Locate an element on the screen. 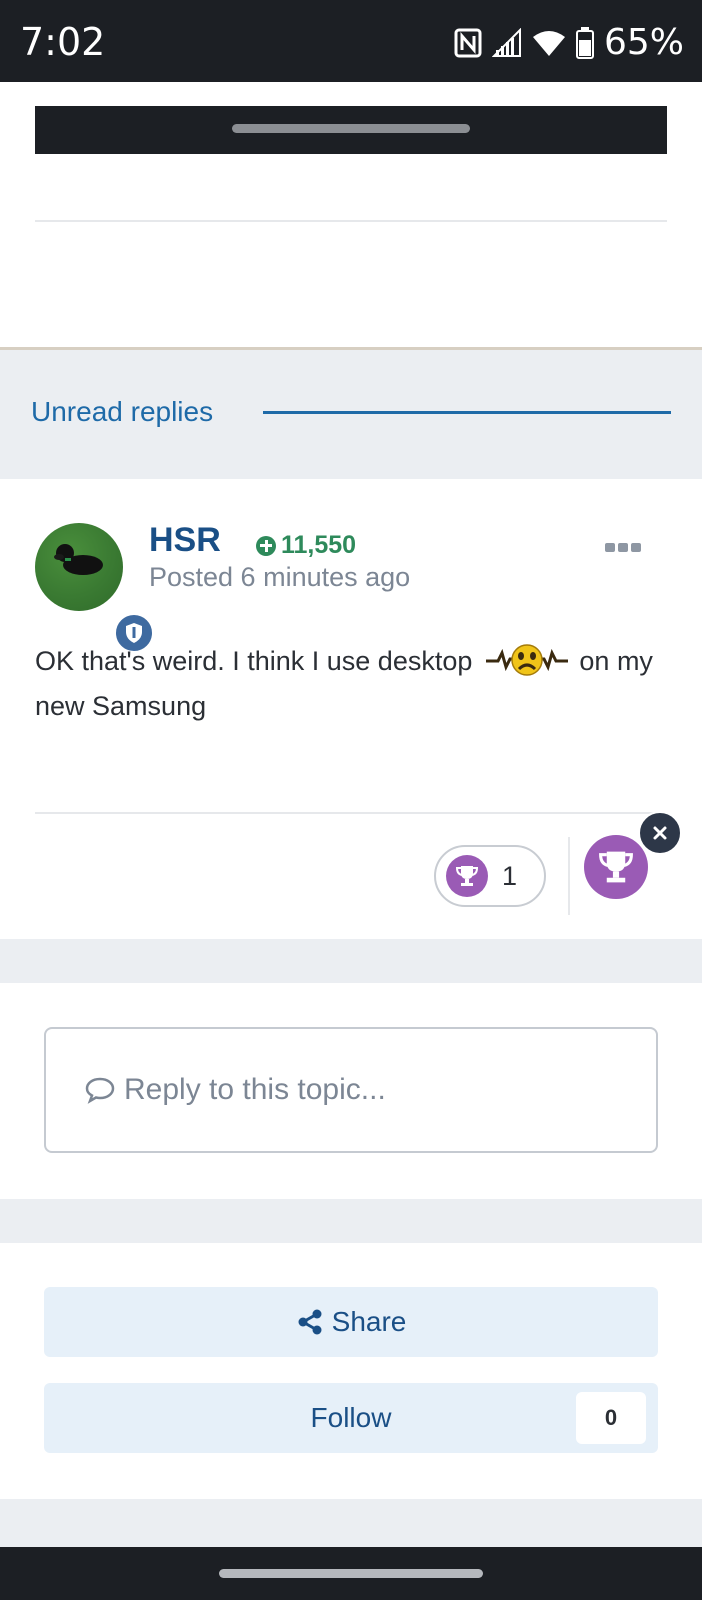 The image size is (702, 1600). follow-button: Follow 0 is located at coordinates (351, 1418).